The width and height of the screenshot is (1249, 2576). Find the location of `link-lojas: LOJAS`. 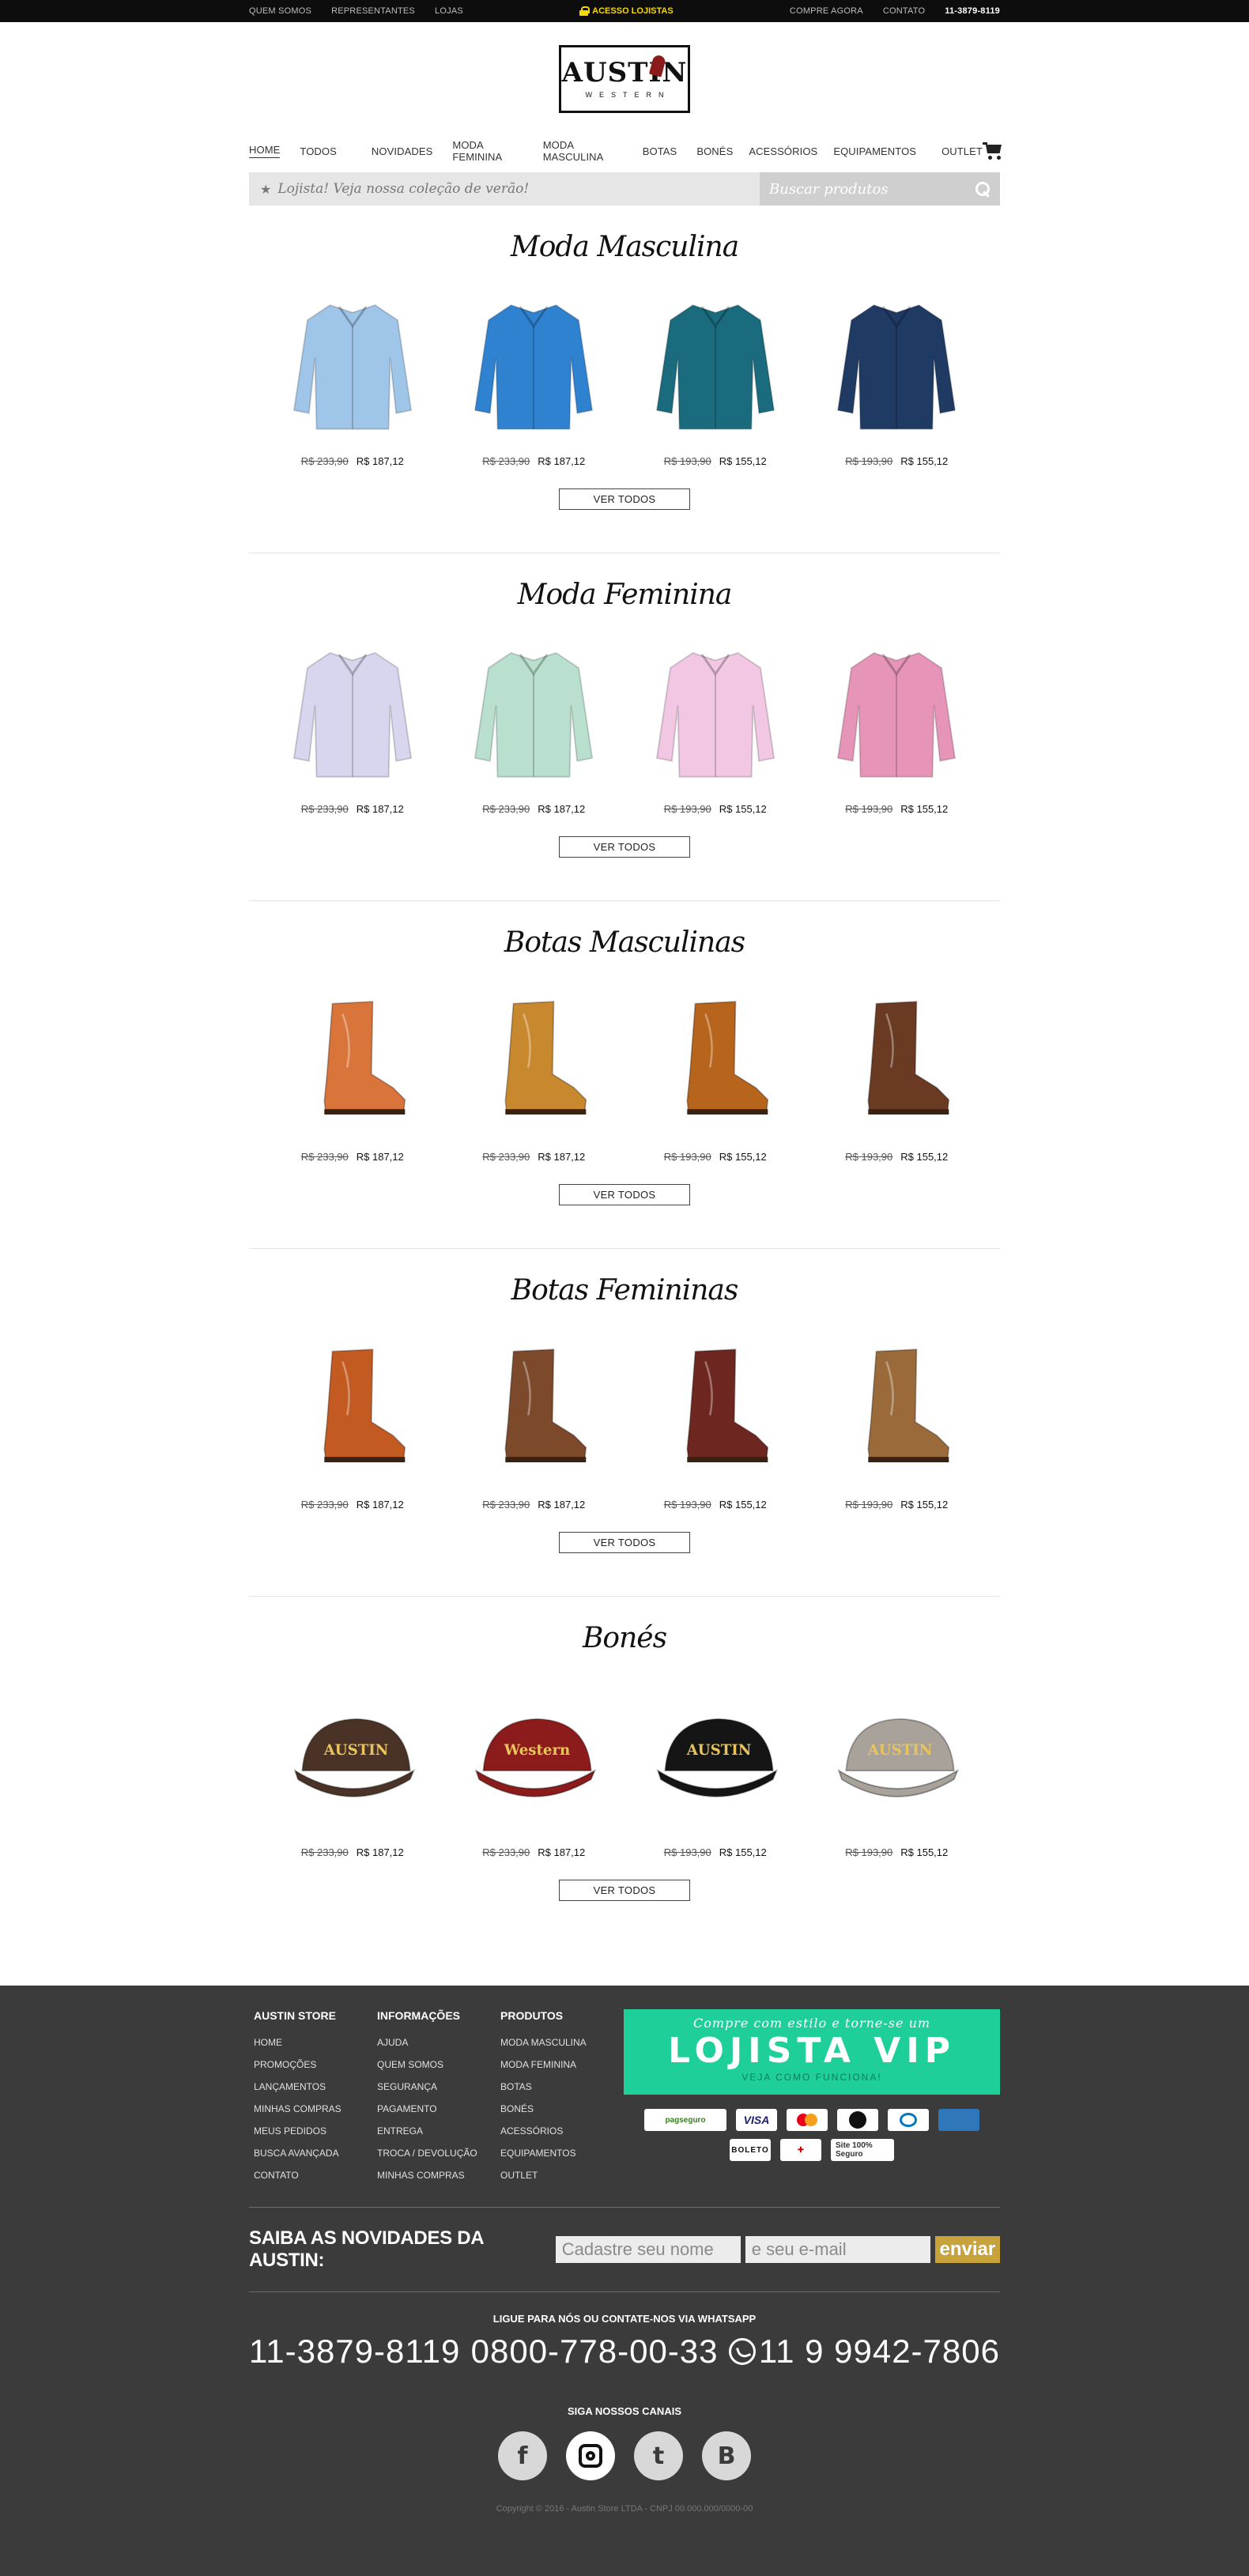

link-lojas: LOJAS is located at coordinates (449, 11).